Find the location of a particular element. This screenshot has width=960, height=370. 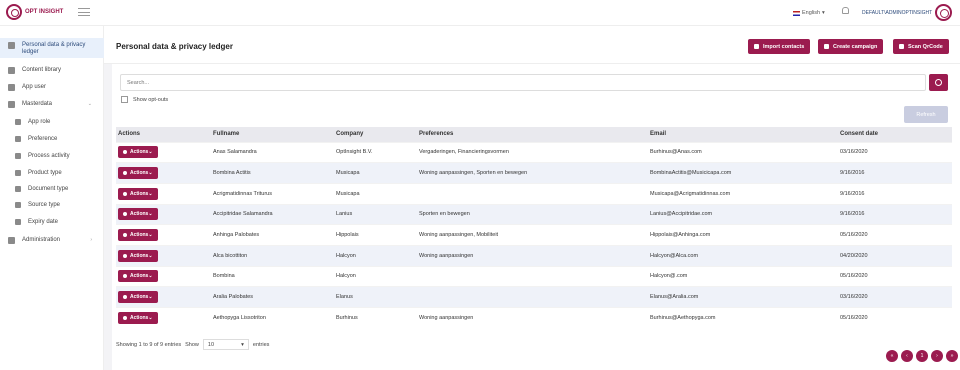

thumbs-up-icon is located at coordinates (18, 139).